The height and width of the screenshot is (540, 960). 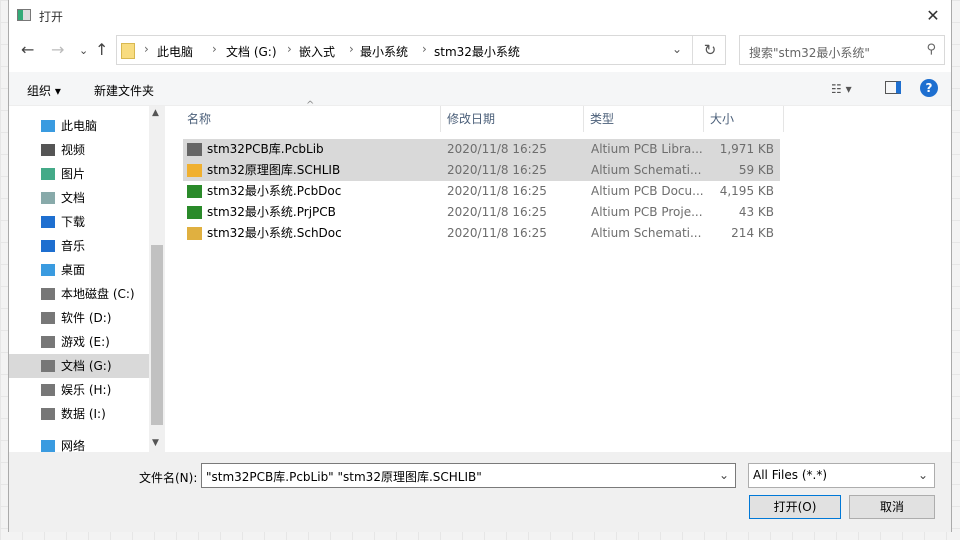 I want to click on sidebar-item-label: 此电脑, so click(x=79, y=126).